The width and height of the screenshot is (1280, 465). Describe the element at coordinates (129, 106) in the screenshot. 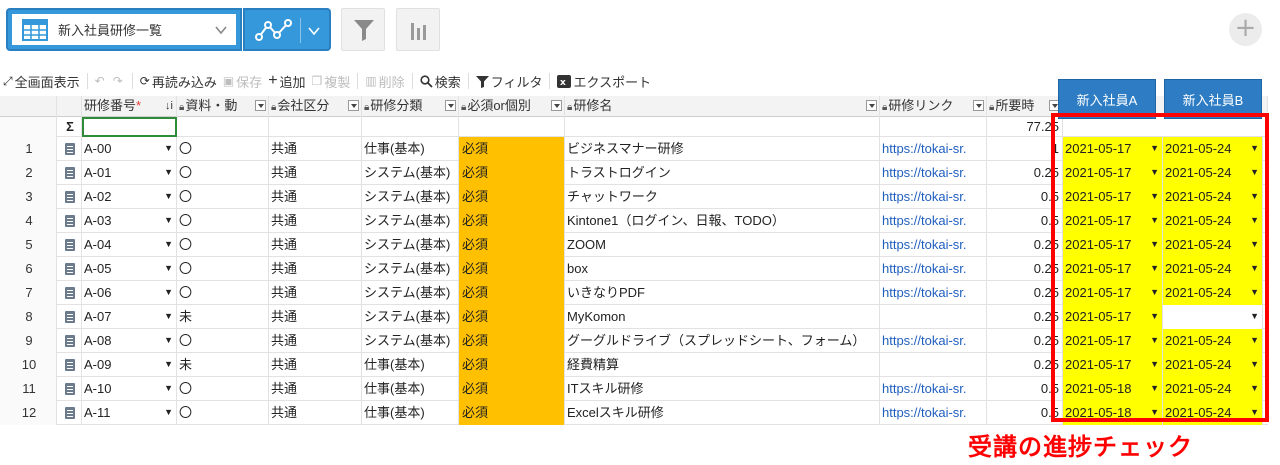

I see `column-header-id: 研修番号* ↓i` at that location.